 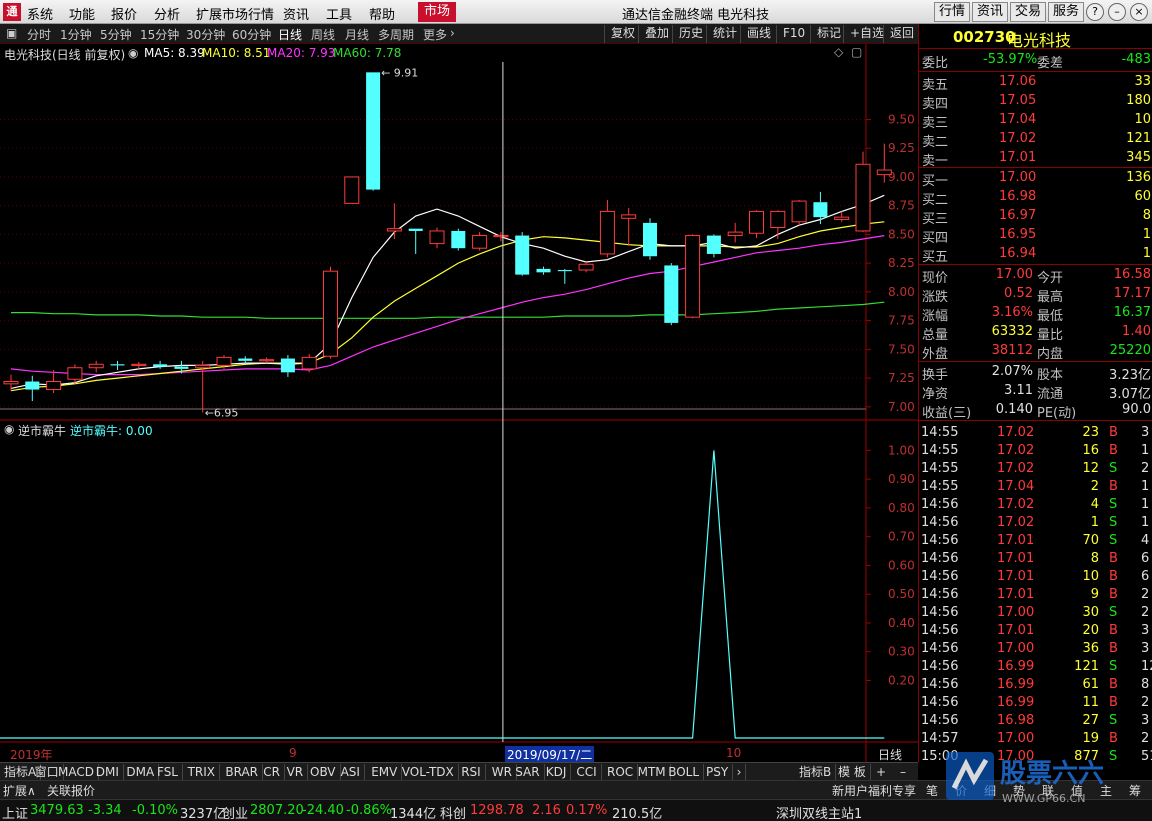 What do you see at coordinates (903, 772) in the screenshot?
I see `remove-indicator-button: –` at bounding box center [903, 772].